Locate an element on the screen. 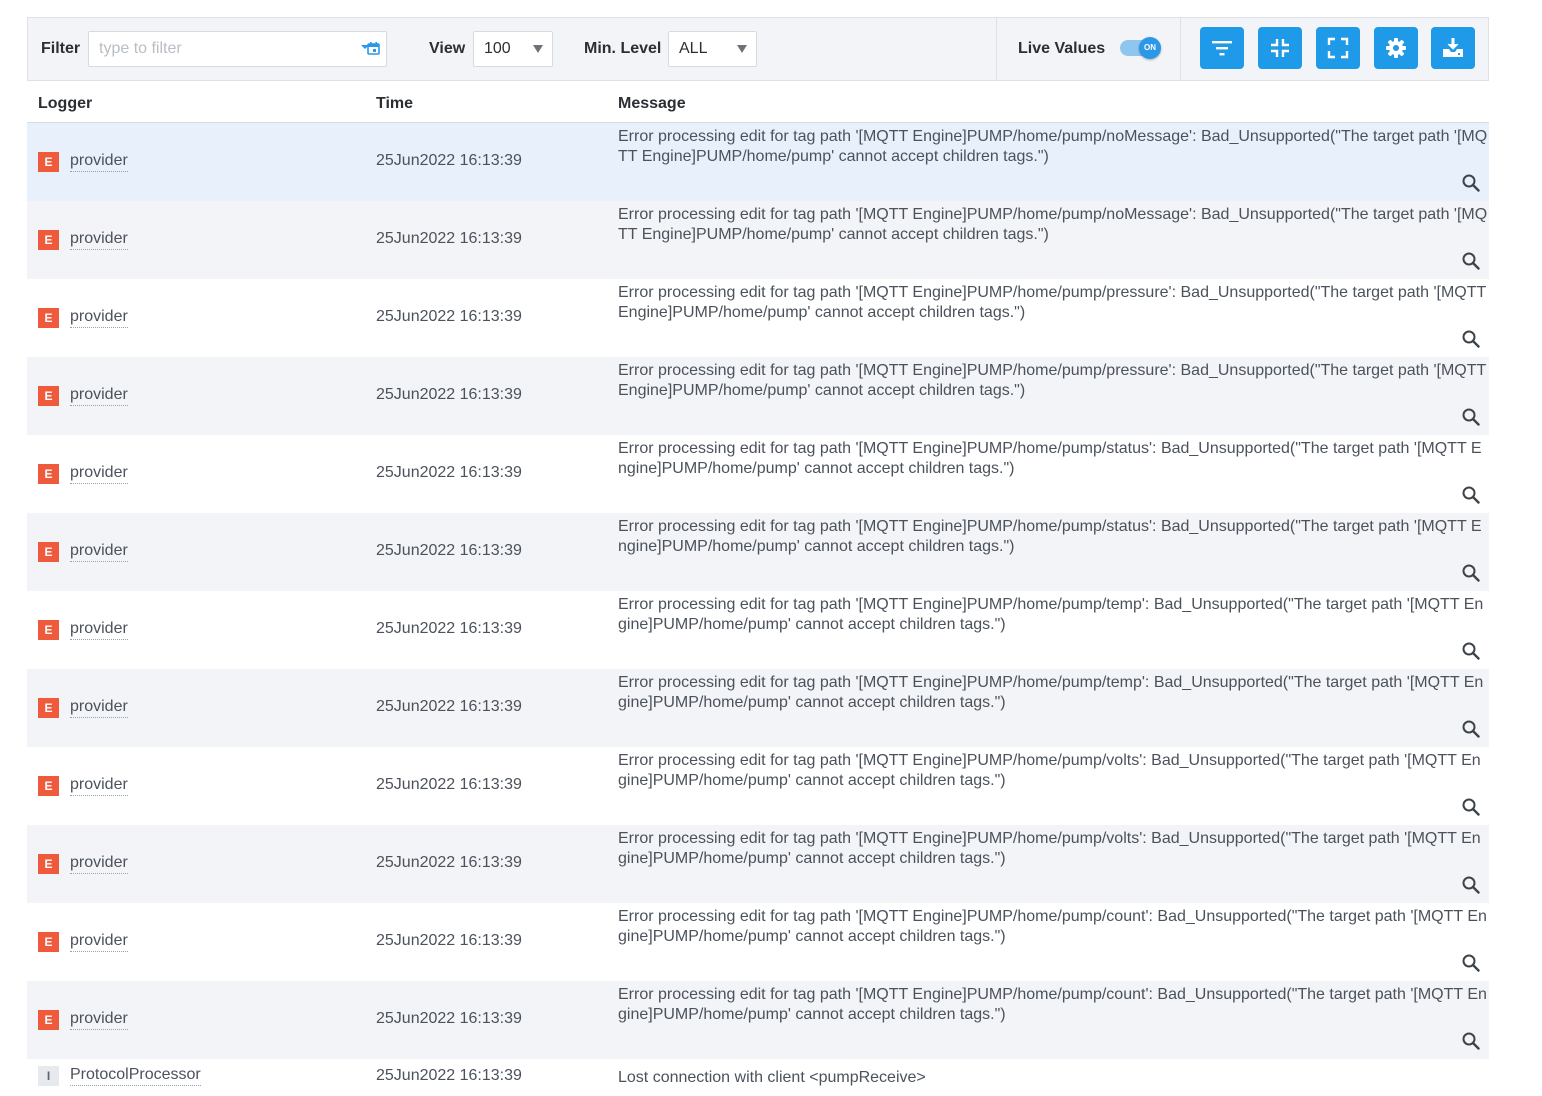 This screenshot has width=1542, height=1096. gear-icon is located at coordinates (1396, 48).